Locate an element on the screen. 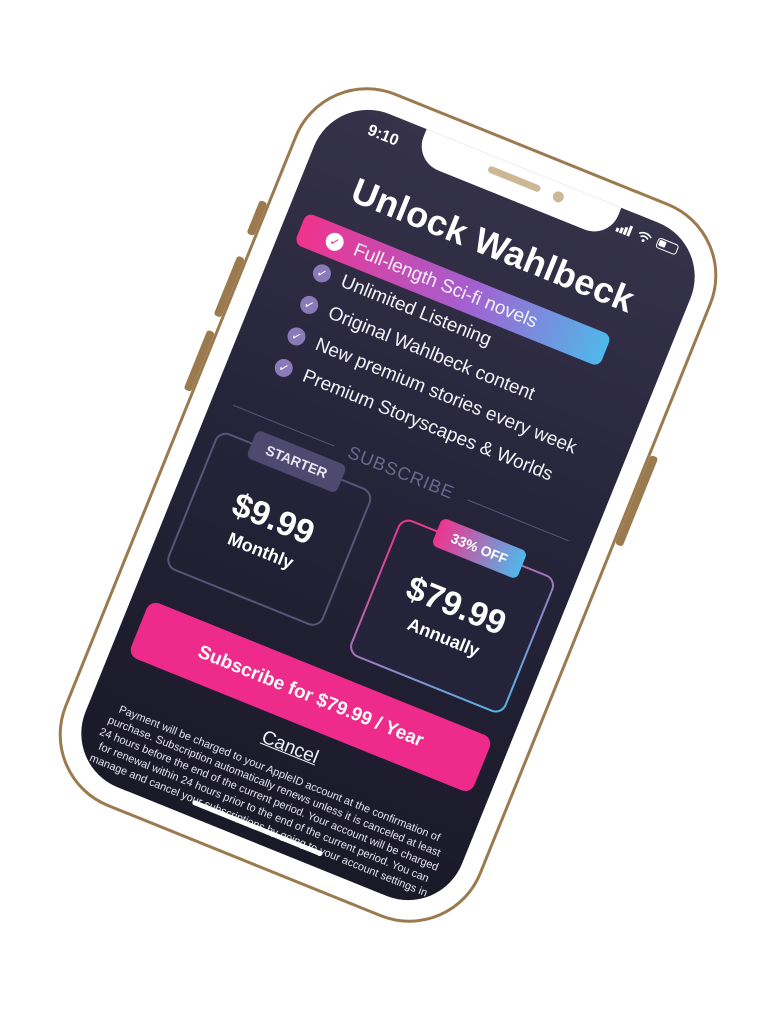 This screenshot has width=775, height=1009. camera is located at coordinates (558, 197).